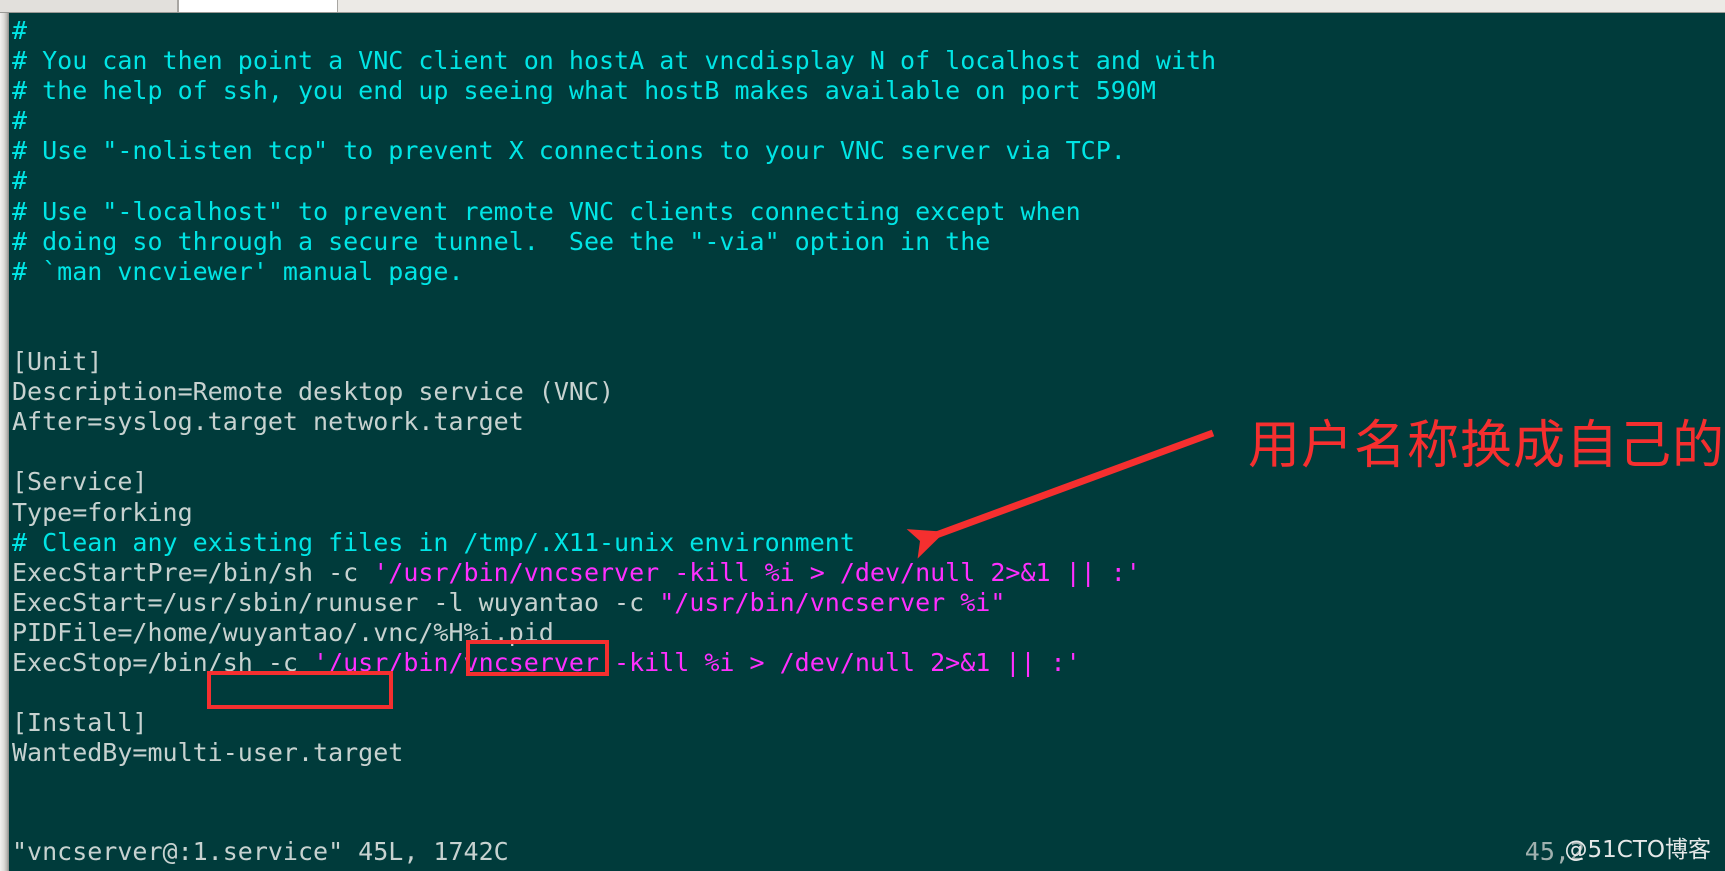 Image resolution: width=1725 pixels, height=871 pixels. What do you see at coordinates (4, 442) in the screenshot?
I see `scrollbar-left` at bounding box center [4, 442].